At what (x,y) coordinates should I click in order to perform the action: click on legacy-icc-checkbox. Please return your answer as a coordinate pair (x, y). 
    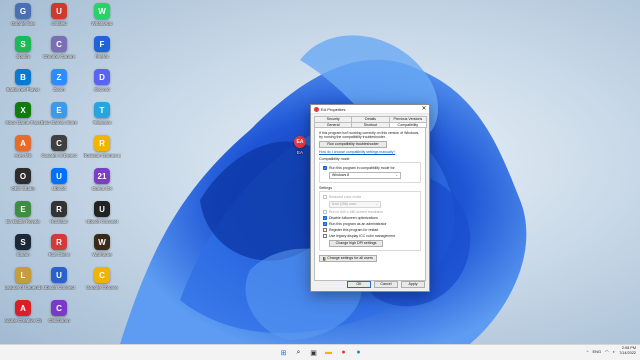
    Looking at the image, I should click on (325, 236).